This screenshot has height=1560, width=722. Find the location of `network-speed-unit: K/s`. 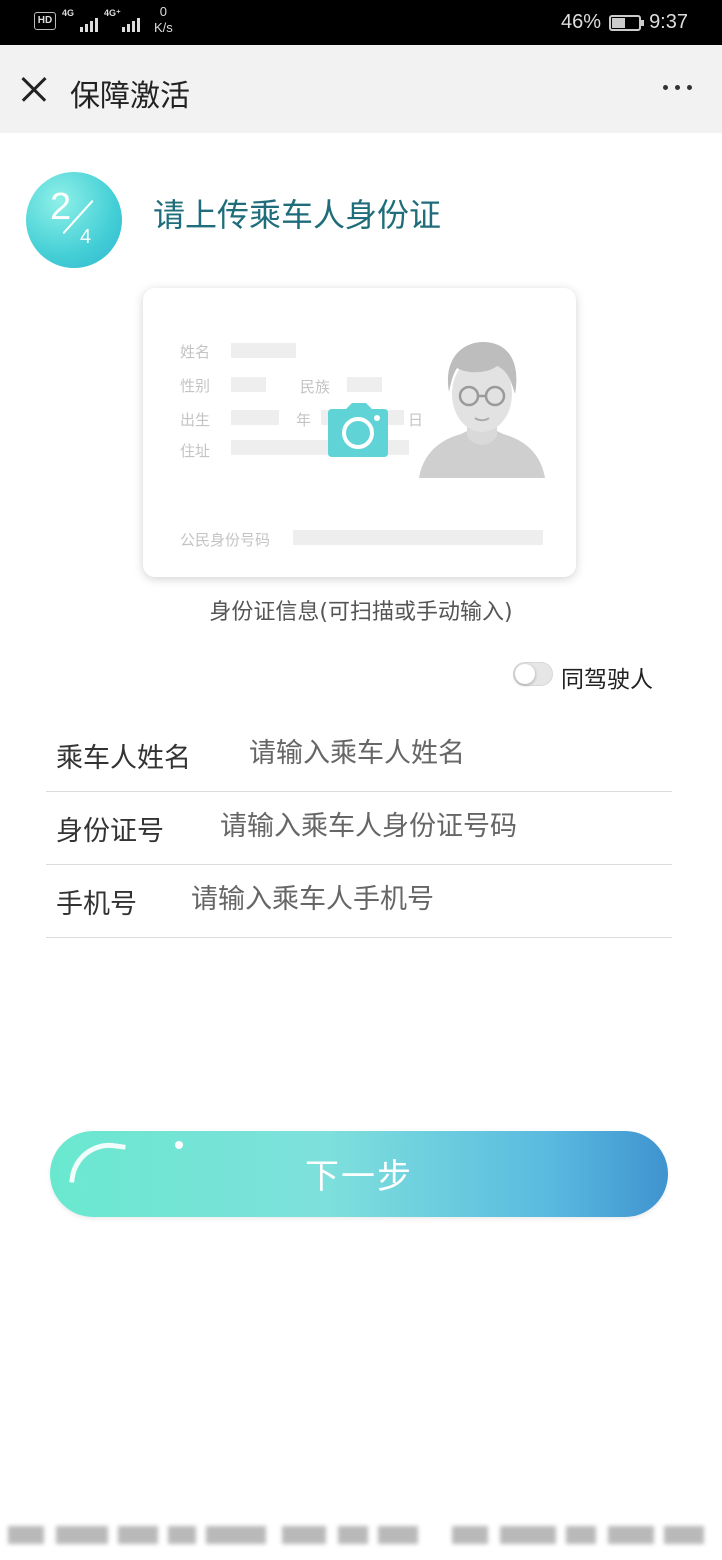

network-speed-unit: K/s is located at coordinates (163, 27).